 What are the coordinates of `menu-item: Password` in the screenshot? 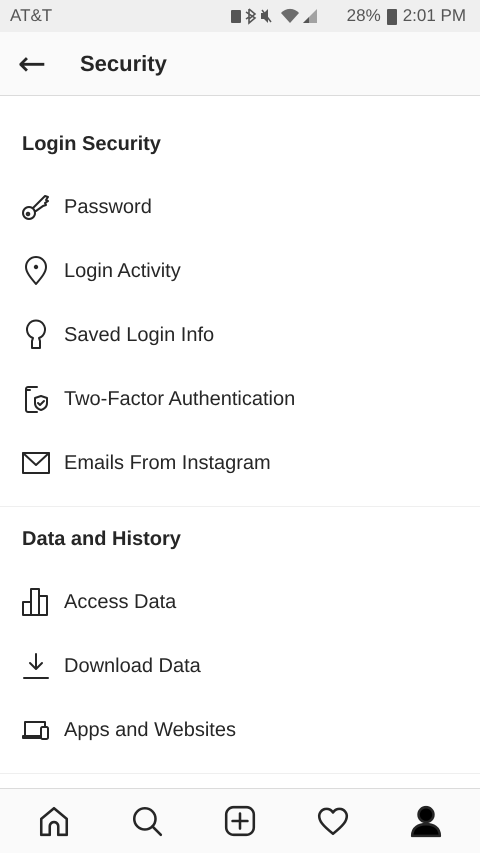 It's located at (108, 207).